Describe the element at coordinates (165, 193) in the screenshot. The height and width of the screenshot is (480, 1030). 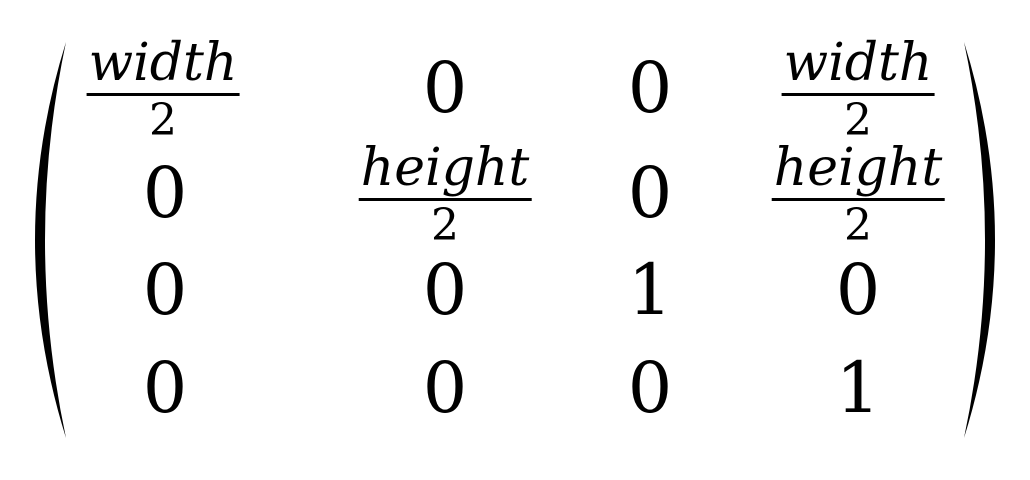
I see `matrix-cell-r2-c1: 0` at that location.